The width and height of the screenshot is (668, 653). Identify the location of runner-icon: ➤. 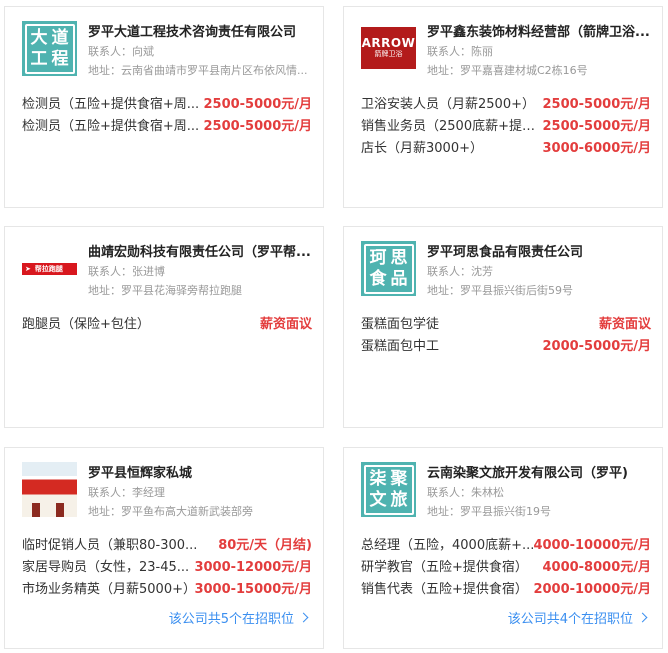
(28, 268).